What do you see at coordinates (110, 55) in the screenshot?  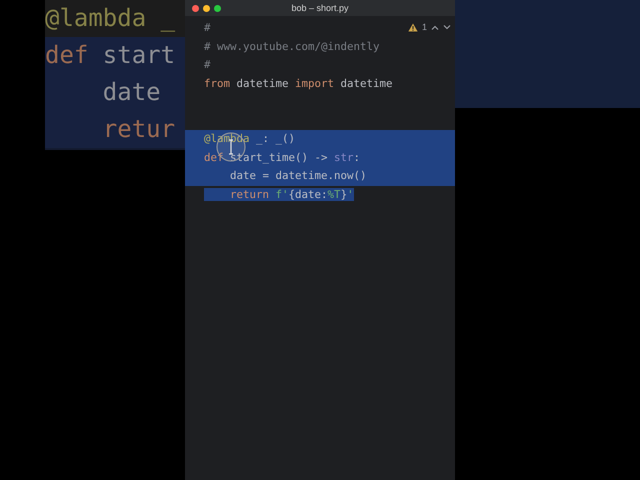 I see `code-line: def start` at bounding box center [110, 55].